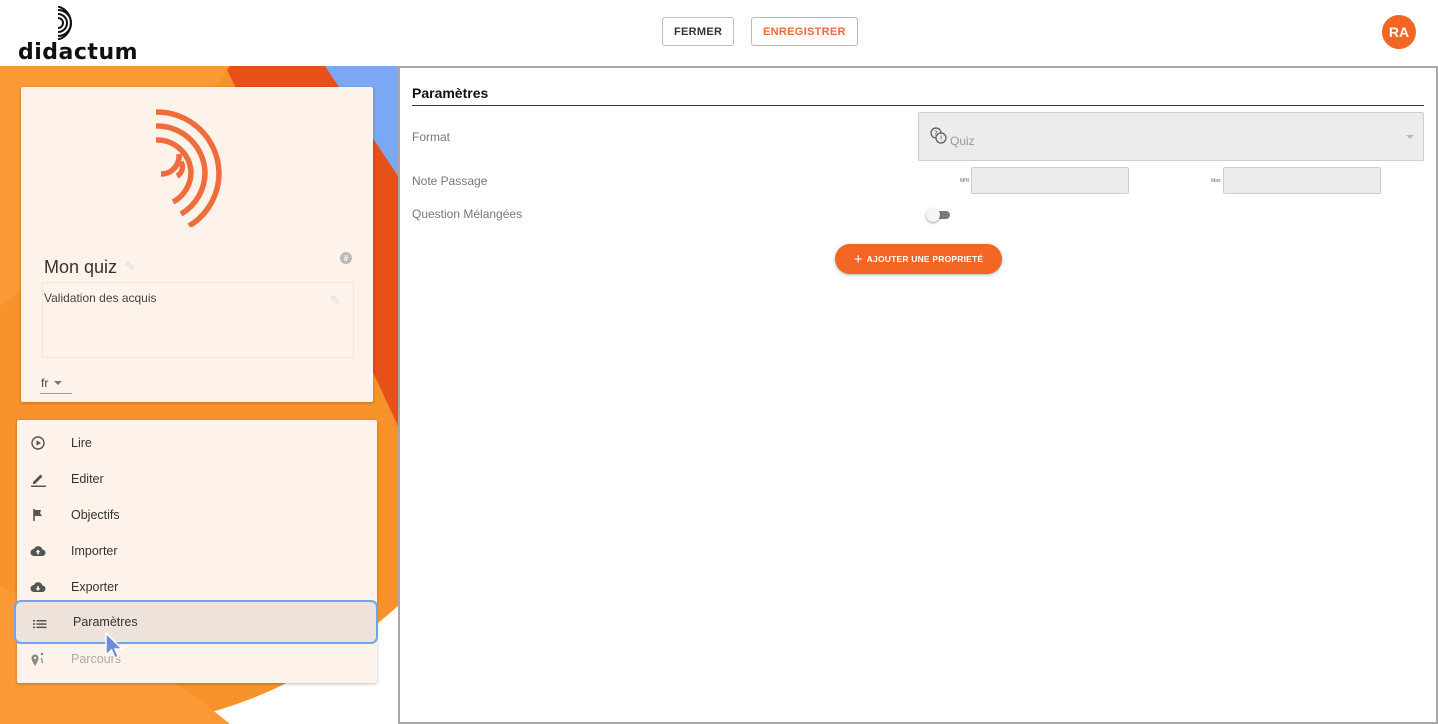 The image size is (1438, 724). I want to click on shuffle-label: Question Mélangées, so click(467, 214).